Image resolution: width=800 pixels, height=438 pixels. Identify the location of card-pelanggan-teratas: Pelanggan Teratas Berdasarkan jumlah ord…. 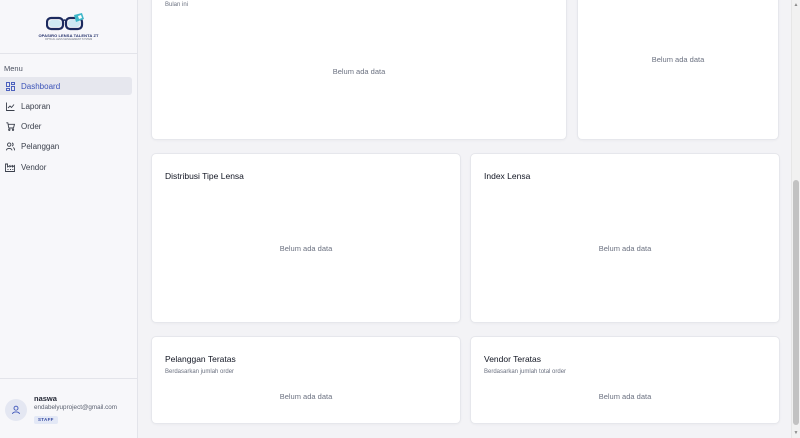
(306, 380).